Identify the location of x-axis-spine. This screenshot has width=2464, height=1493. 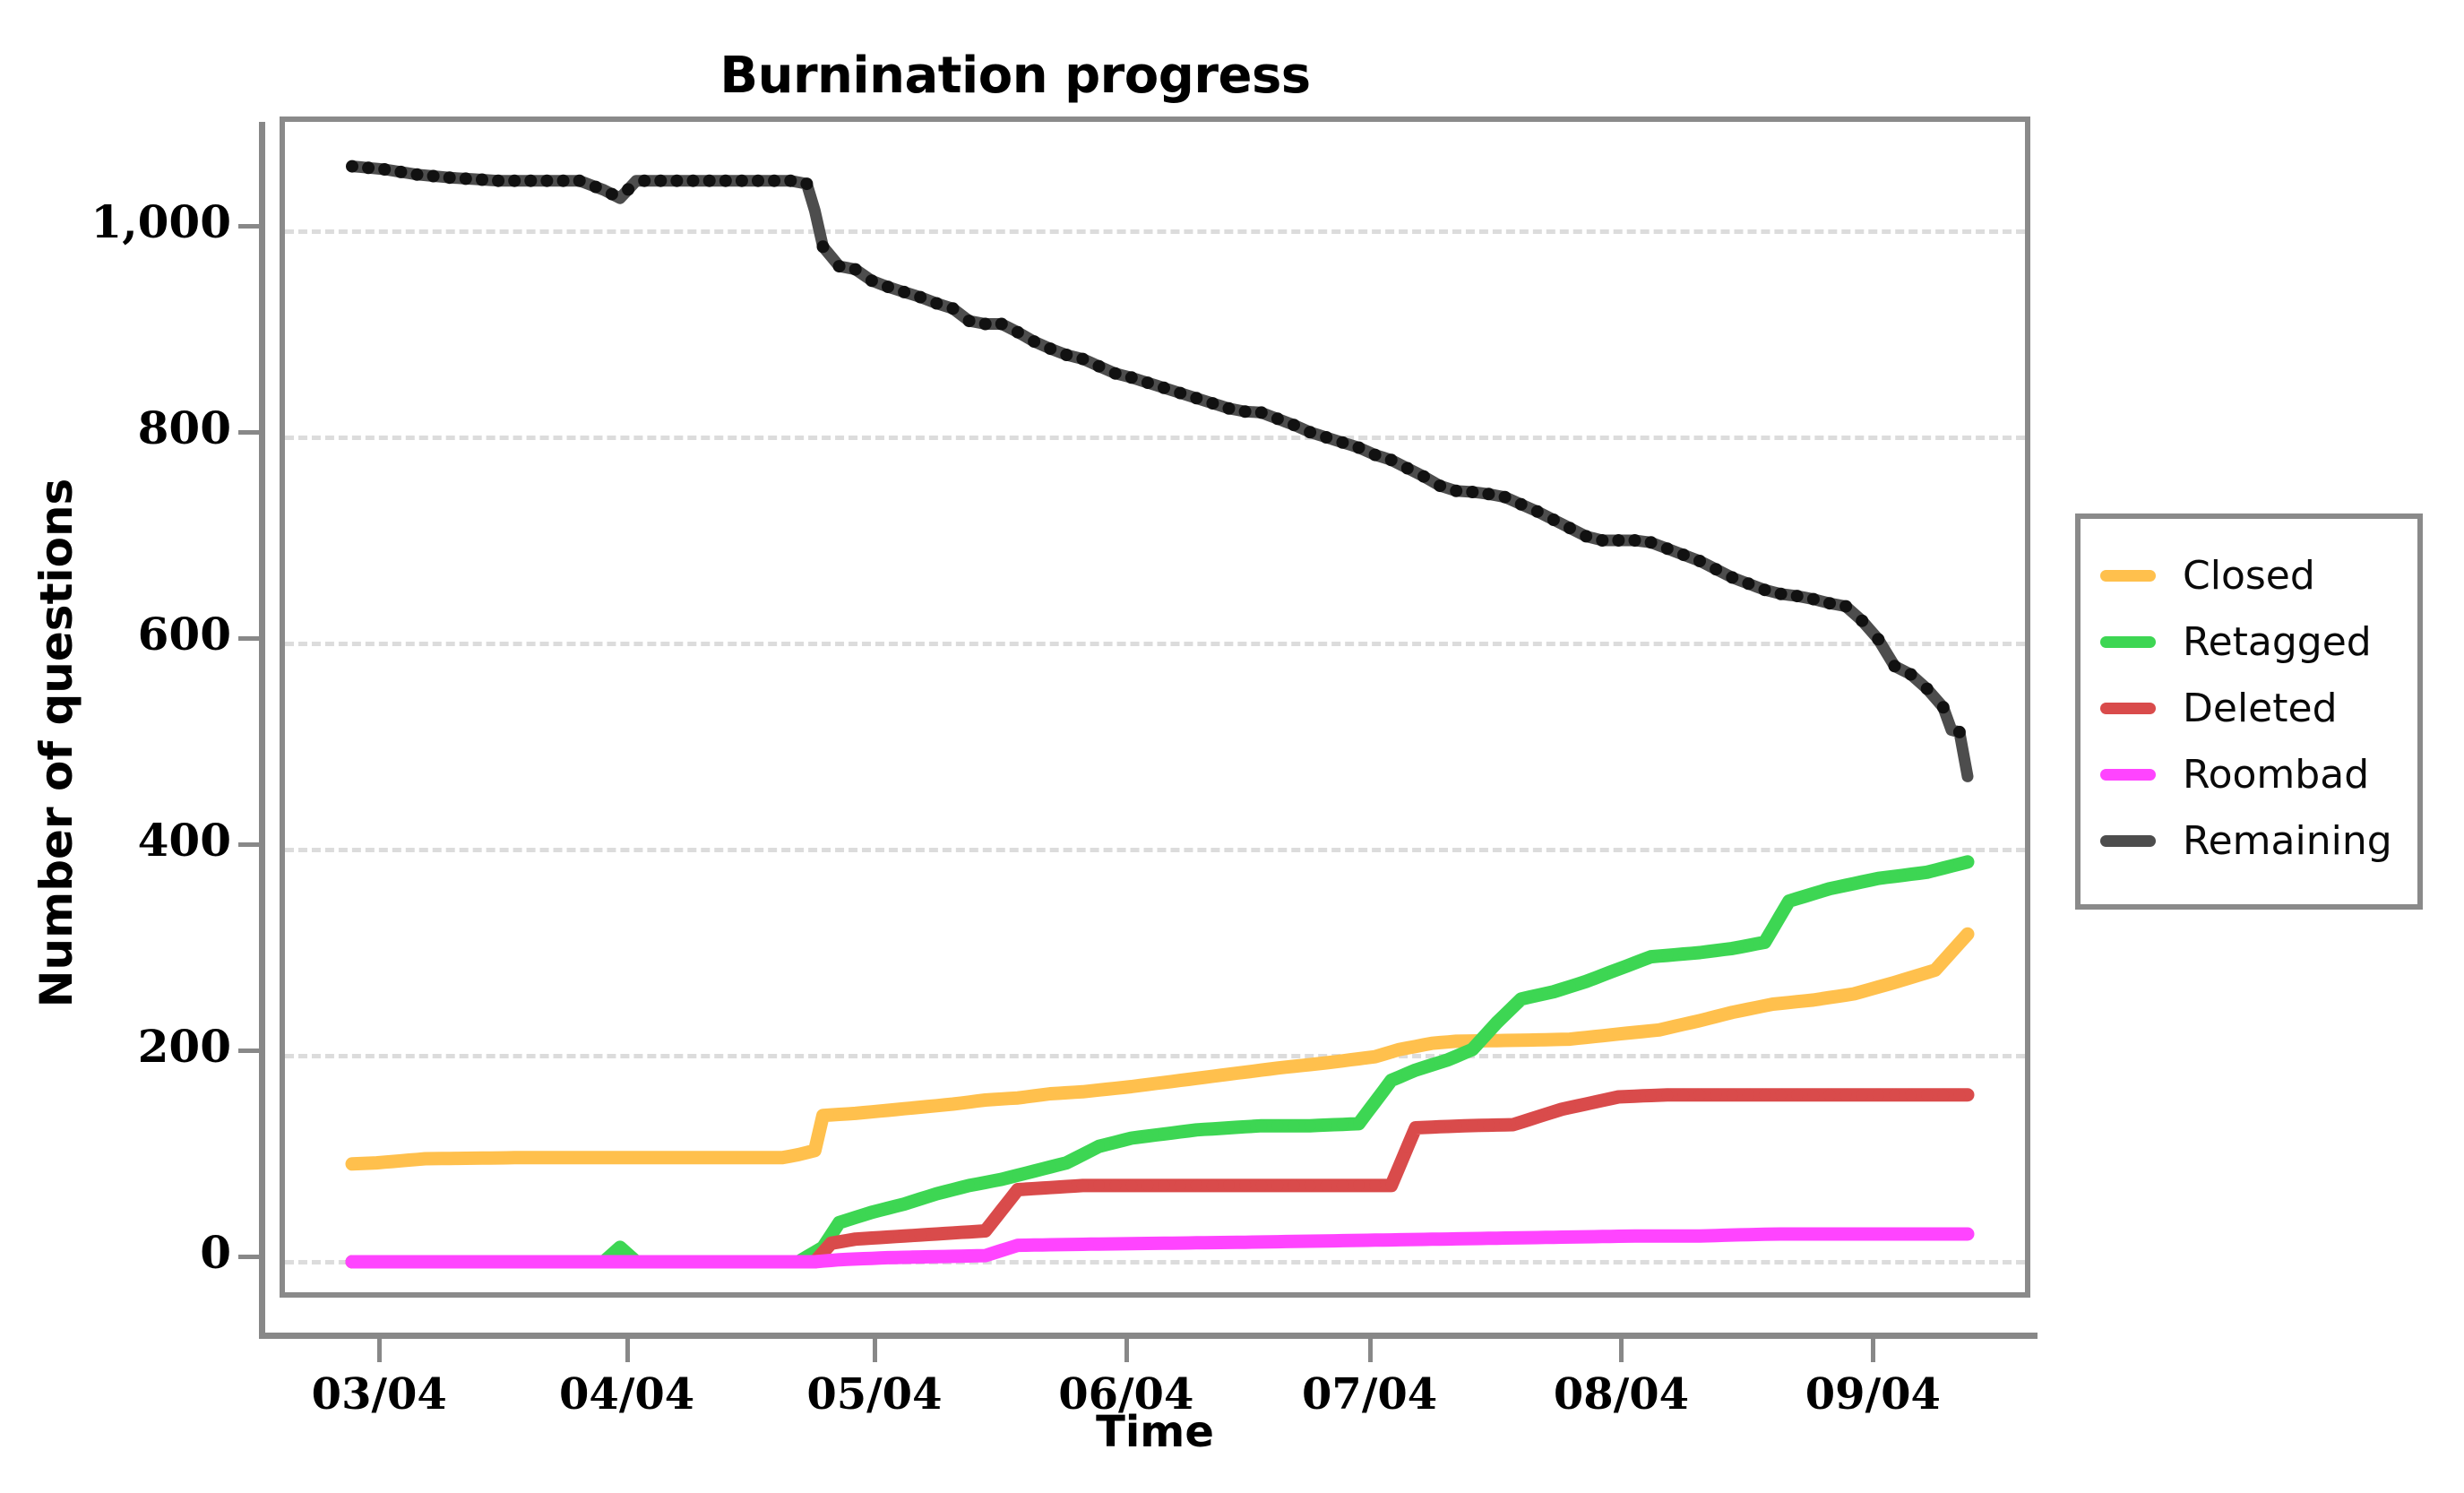
(1148, 1336).